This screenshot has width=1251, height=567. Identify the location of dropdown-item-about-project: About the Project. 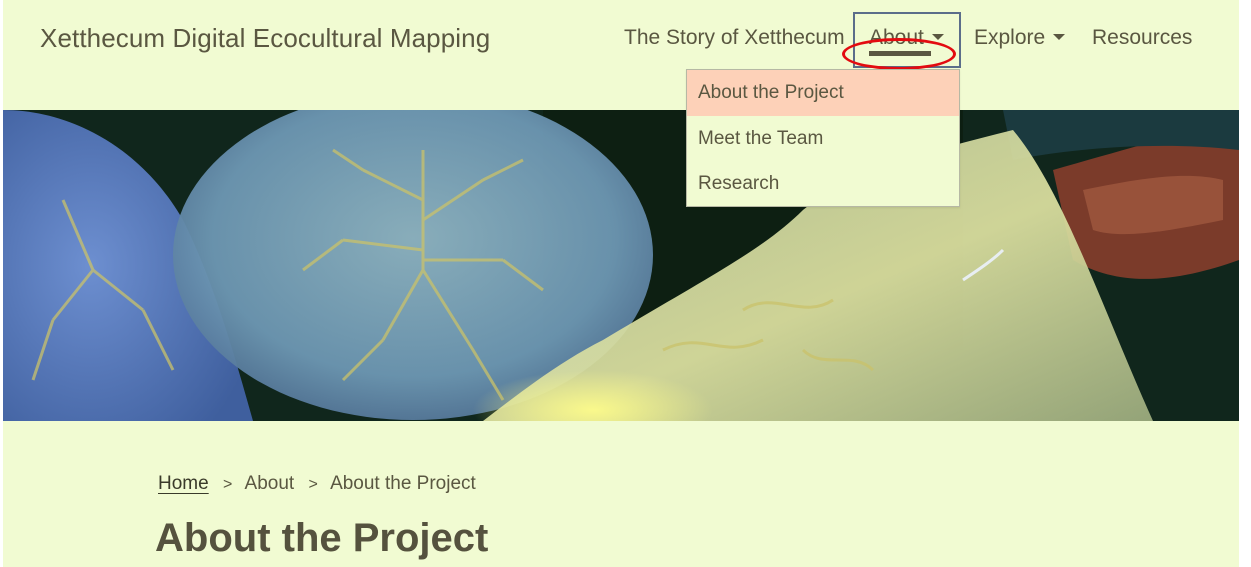
(823, 93).